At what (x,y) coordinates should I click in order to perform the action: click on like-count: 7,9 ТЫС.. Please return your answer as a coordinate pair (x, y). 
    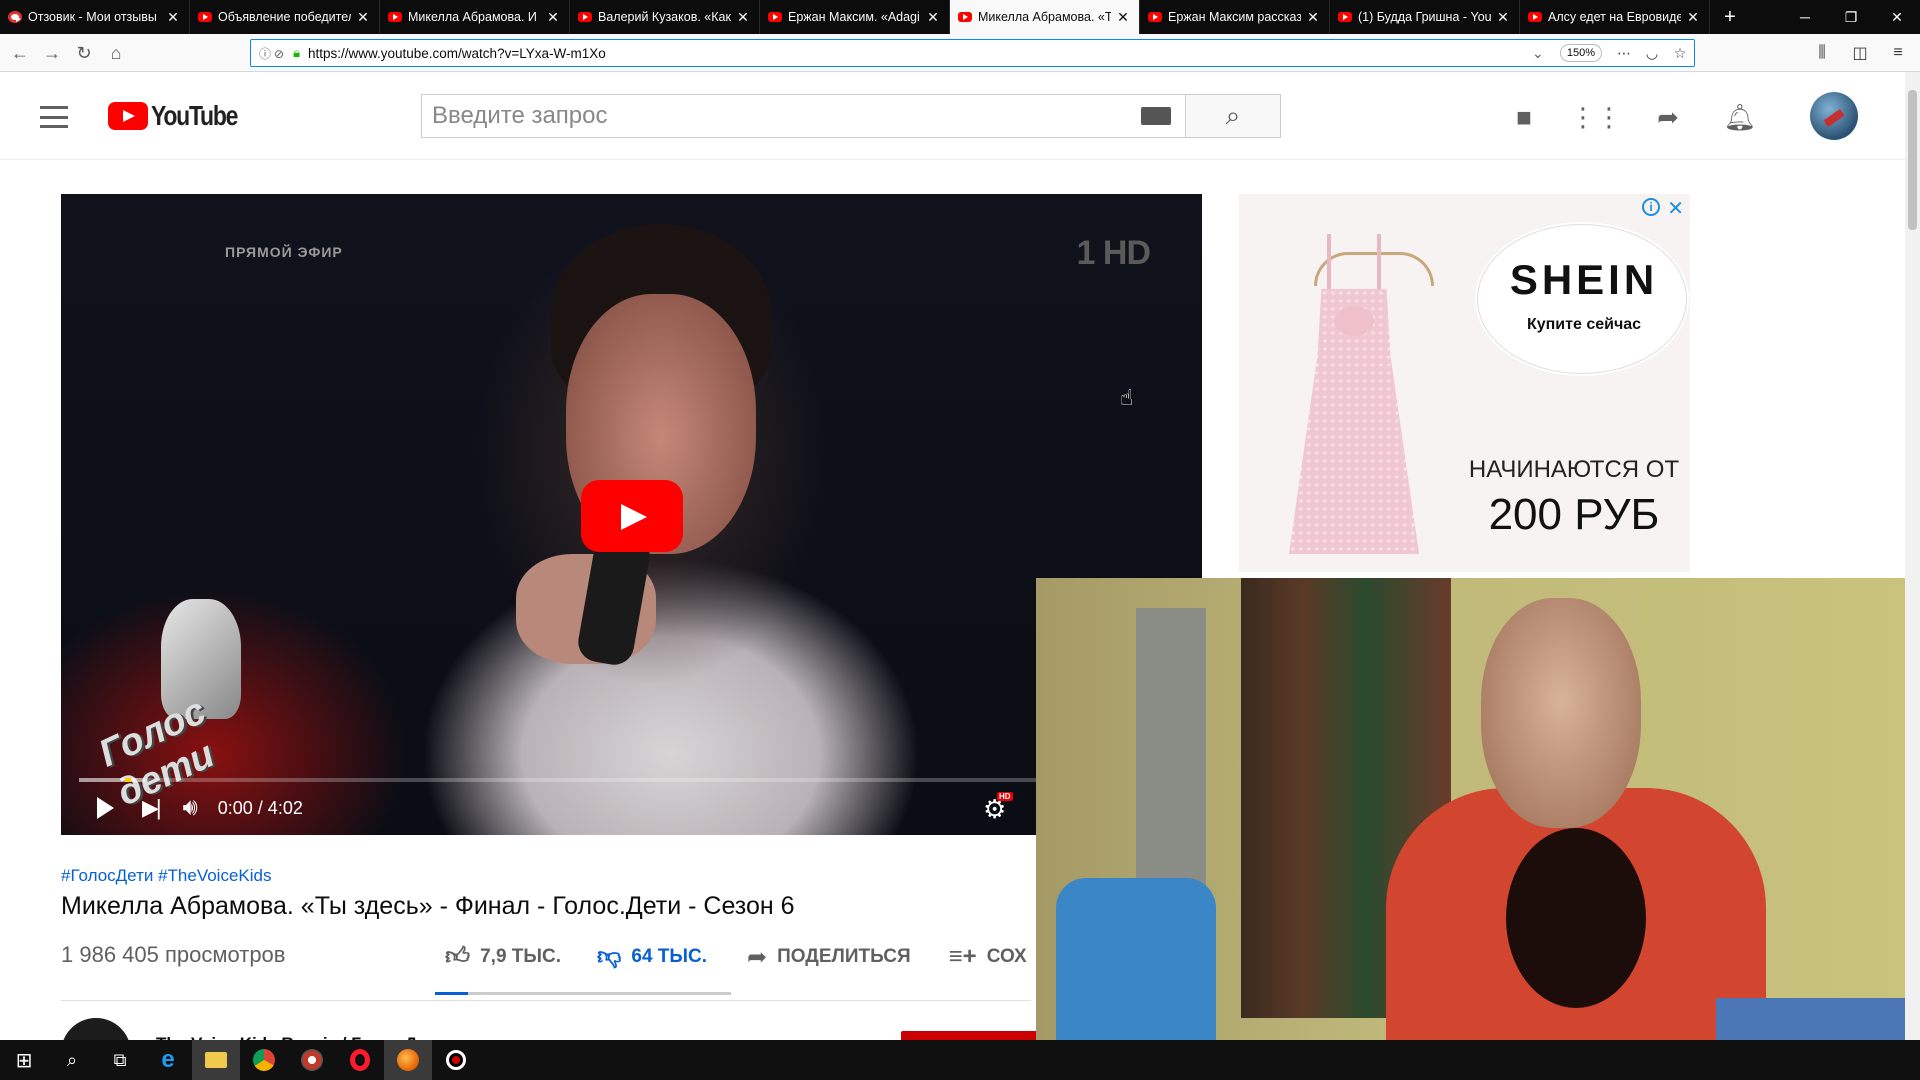
    Looking at the image, I should click on (520, 957).